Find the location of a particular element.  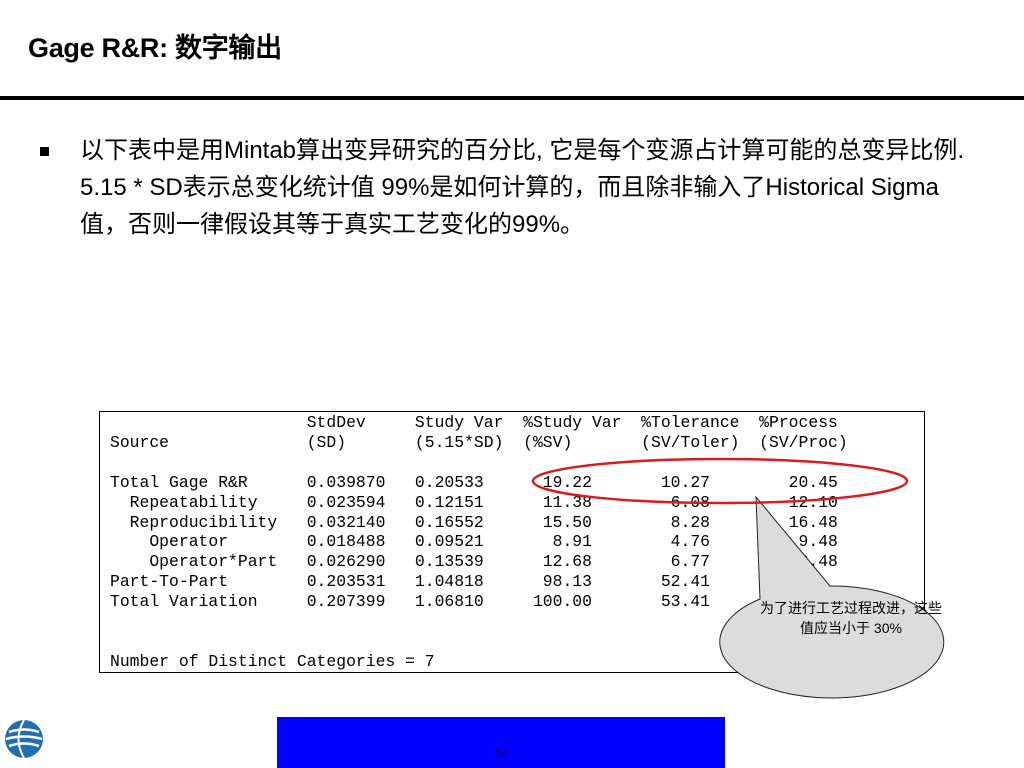

highlight-ellipse is located at coordinates (720, 481).